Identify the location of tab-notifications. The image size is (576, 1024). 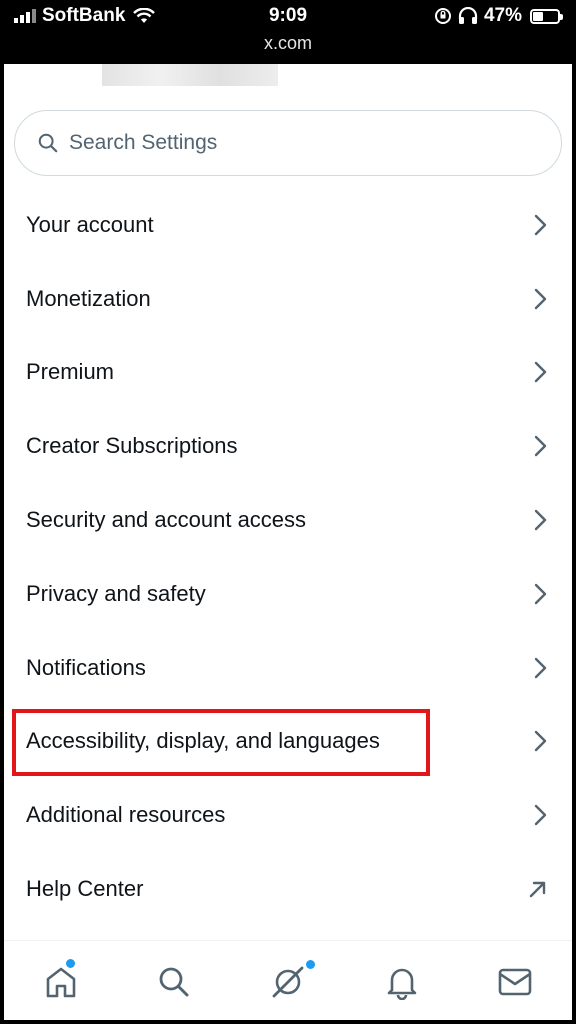
(402, 982).